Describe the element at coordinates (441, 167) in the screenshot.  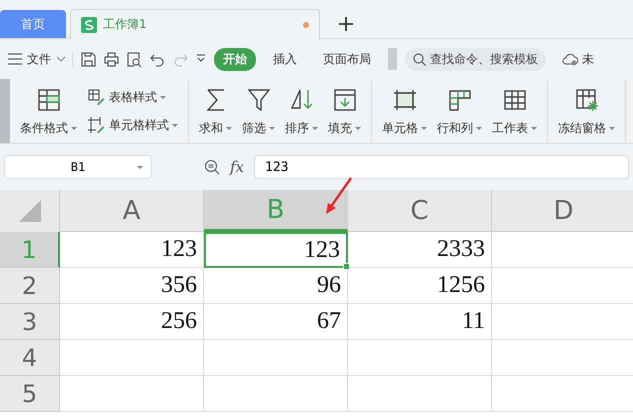
I see `formula-field: 123` at that location.